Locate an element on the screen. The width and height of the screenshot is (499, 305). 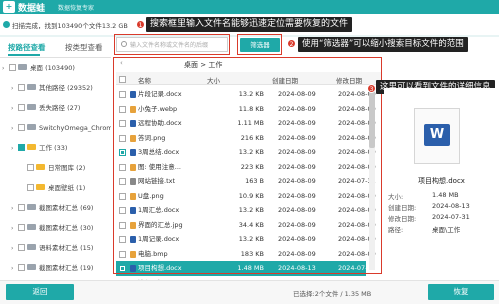
tree-item: › 桌面 (103490) is located at coordinates (56, 68).